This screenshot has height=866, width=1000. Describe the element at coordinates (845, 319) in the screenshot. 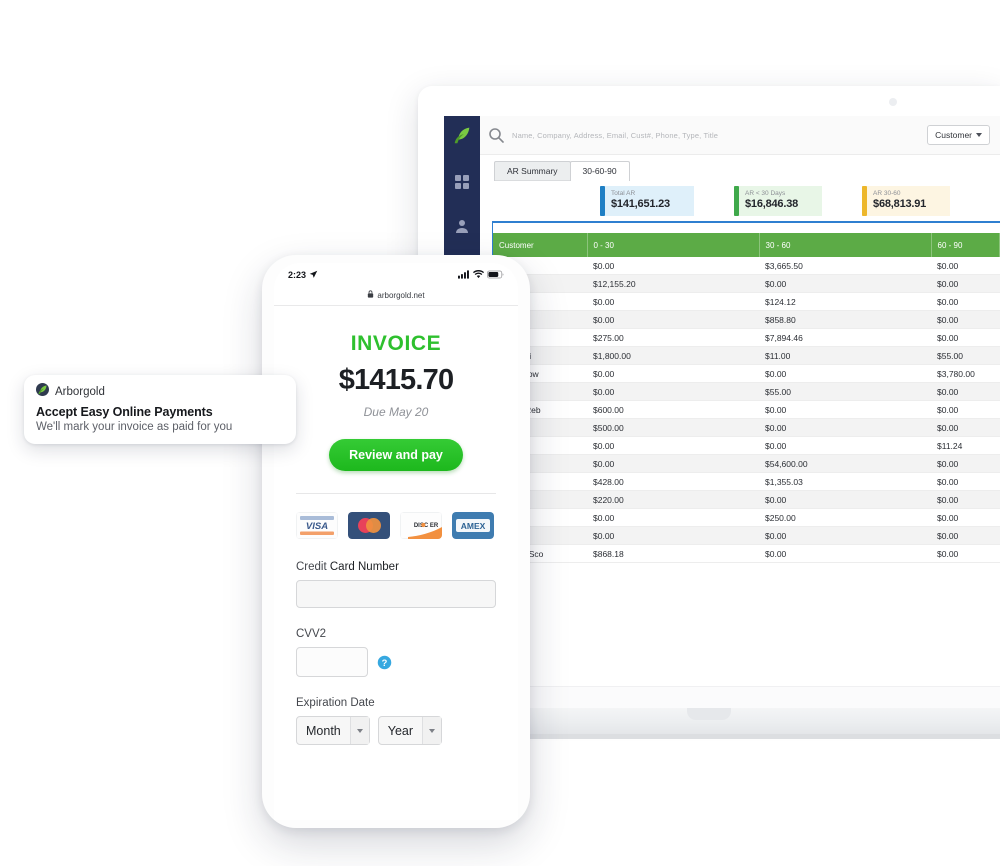

I see `amount-30-60-cell: $858.80` at that location.